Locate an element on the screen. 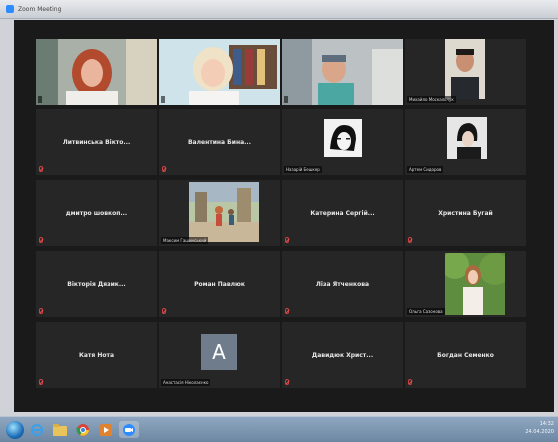  participant-tile-10: Максим Гашинський is located at coordinates (219, 213).